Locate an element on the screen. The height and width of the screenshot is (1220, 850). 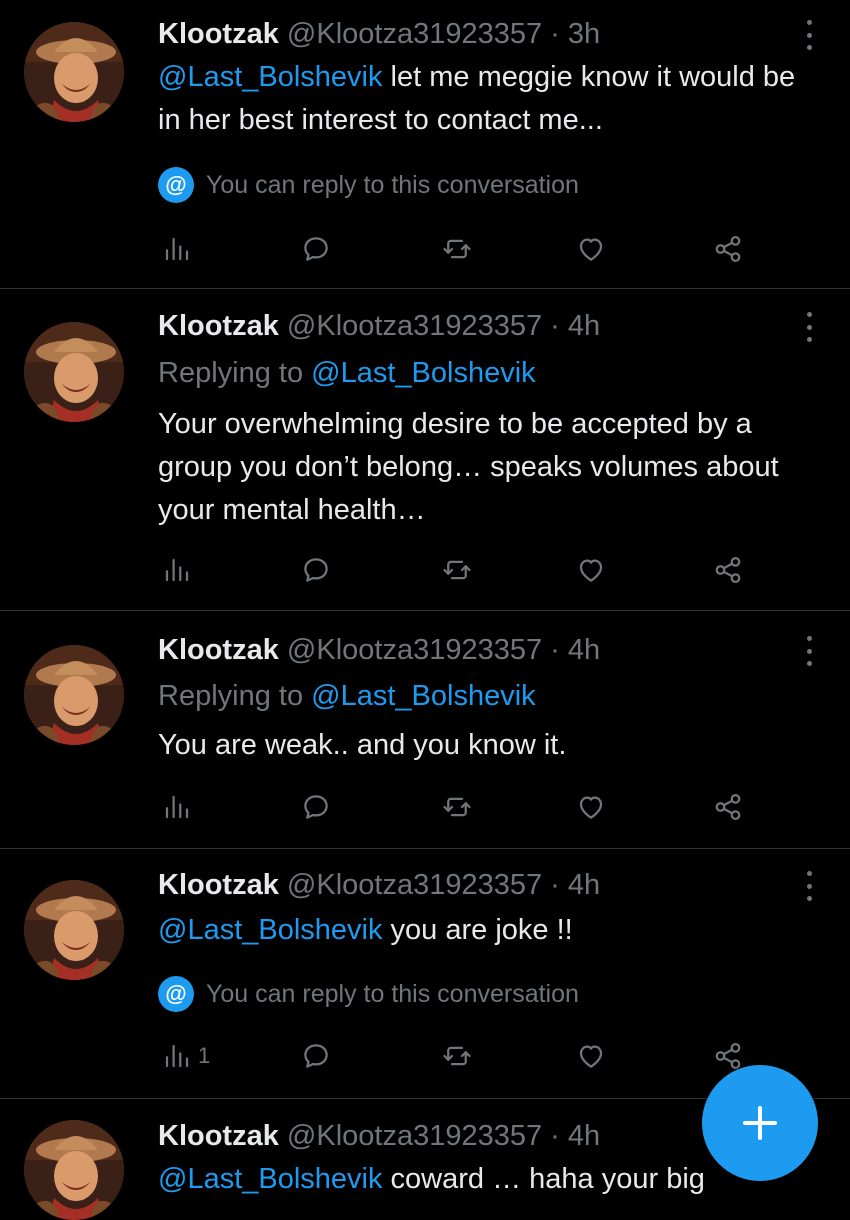
tweet-text: @Last_Bolshevik you are joke !! is located at coordinates (488, 930).